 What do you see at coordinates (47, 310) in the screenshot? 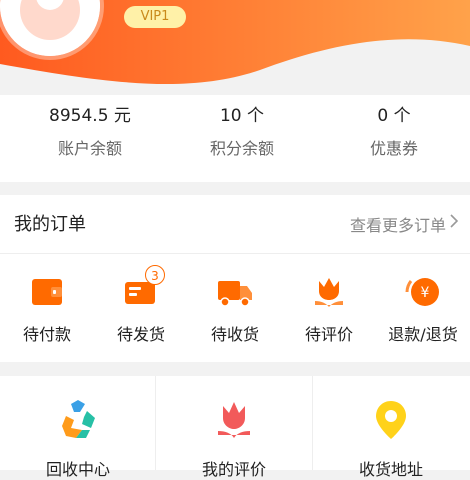
I see `order-pending-payment: 待付款` at bounding box center [47, 310].